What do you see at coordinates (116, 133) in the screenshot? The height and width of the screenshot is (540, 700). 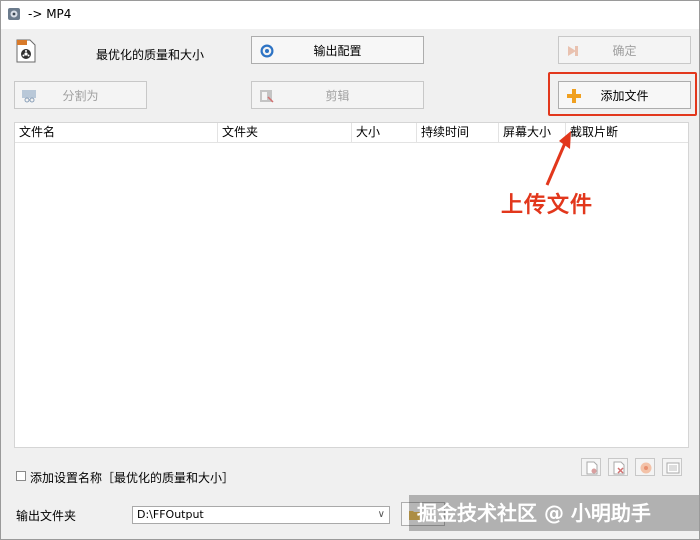 I see `column-header-file-name: 文件名` at bounding box center [116, 133].